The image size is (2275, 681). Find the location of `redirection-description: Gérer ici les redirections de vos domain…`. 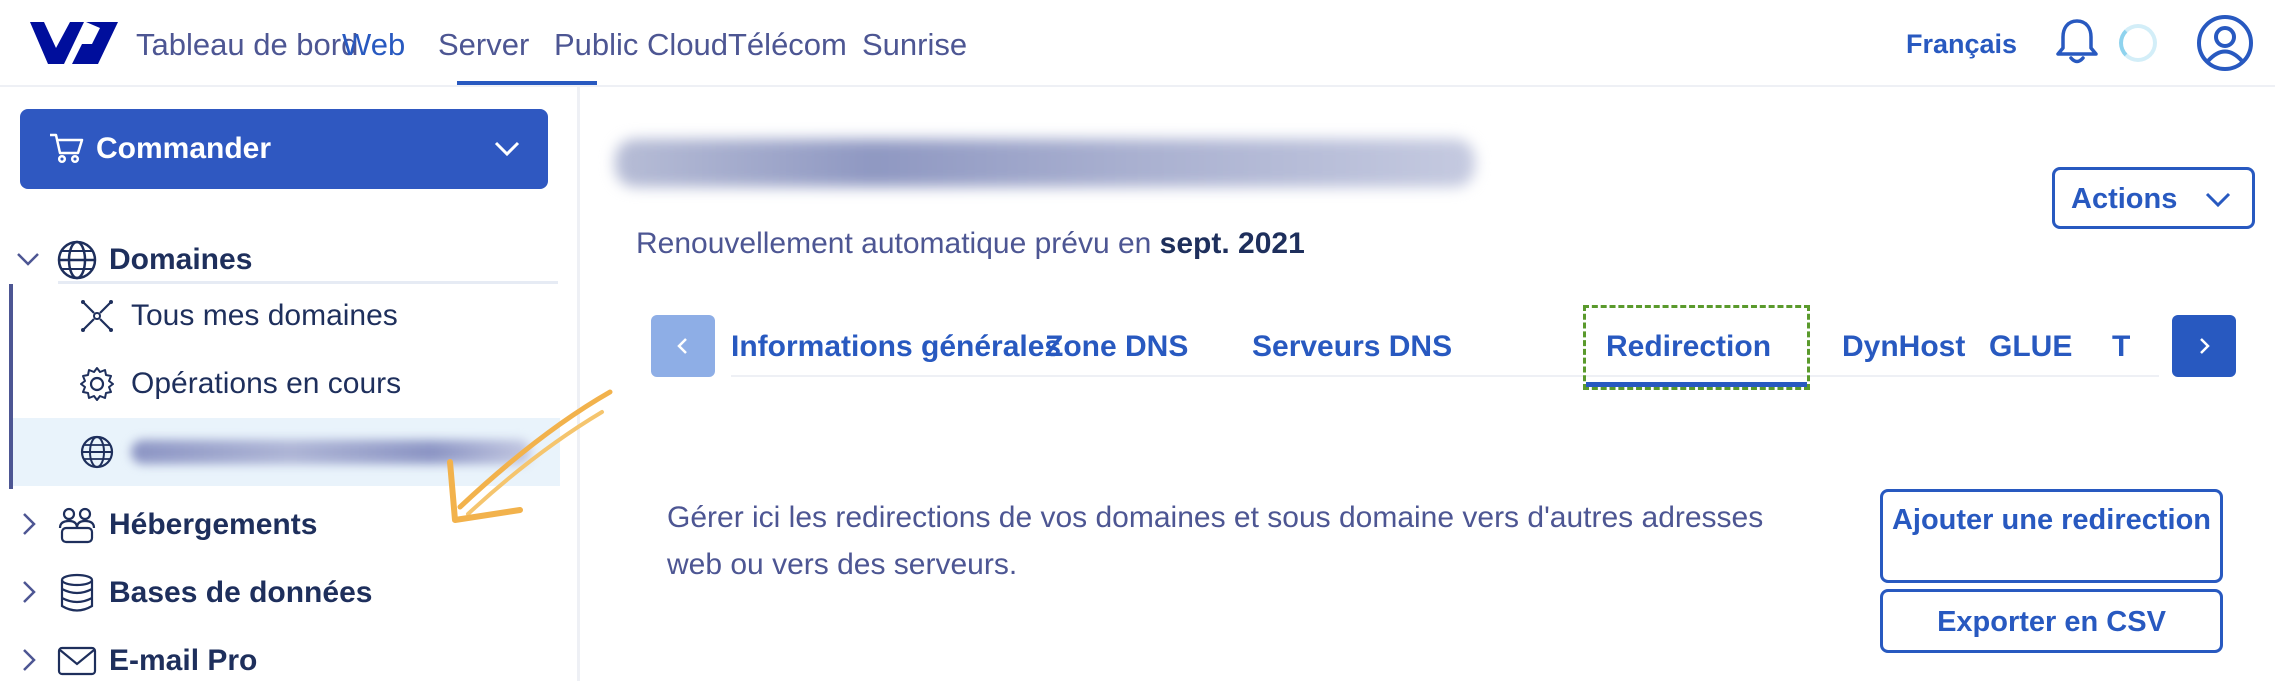

redirection-description: Gérer ici les redirections de vos domain… is located at coordinates (1215, 541).